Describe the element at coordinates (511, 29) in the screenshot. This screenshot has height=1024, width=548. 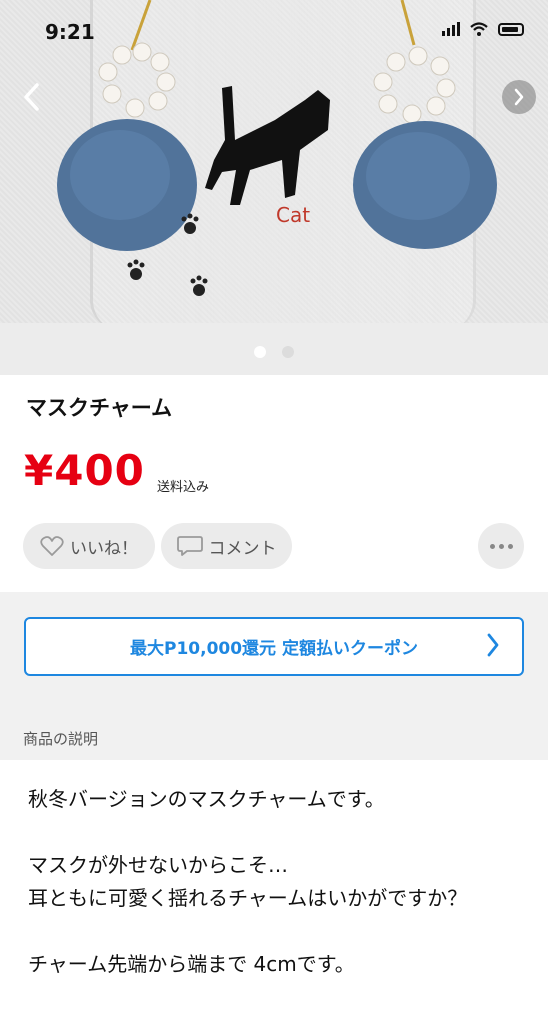
I see `battery-icon` at that location.